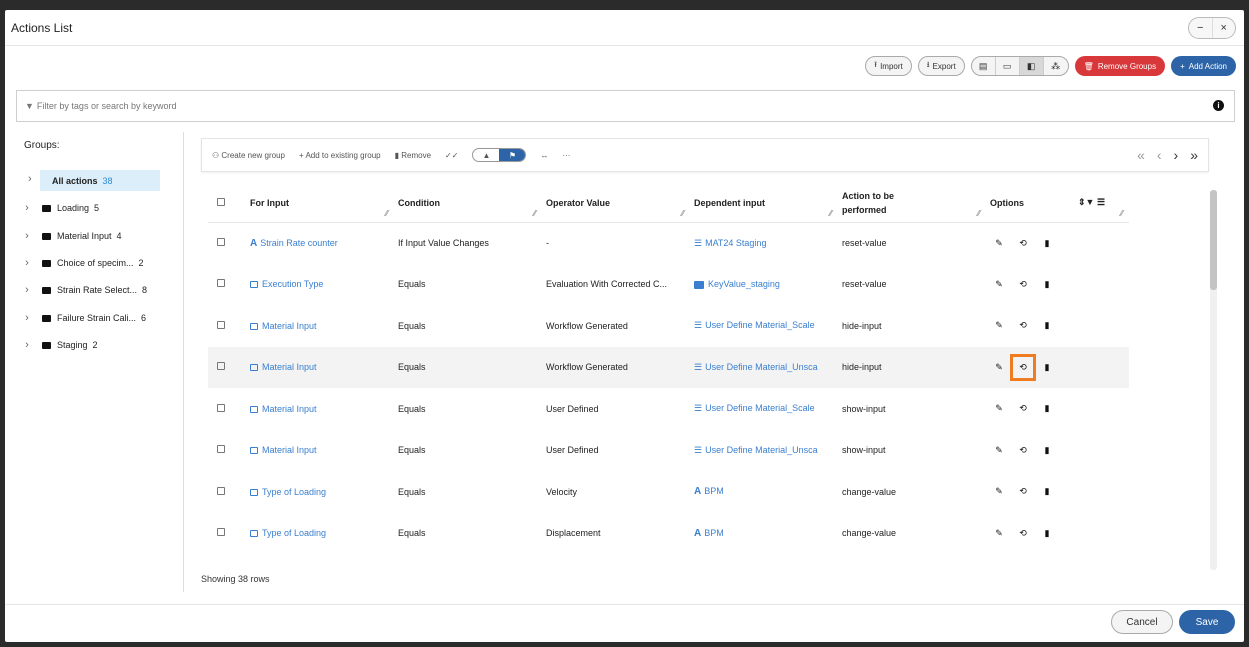 The image size is (1249, 647). What do you see at coordinates (744, 284) in the screenshot?
I see `dependent-input-link: KeyValue_staging` at bounding box center [744, 284].